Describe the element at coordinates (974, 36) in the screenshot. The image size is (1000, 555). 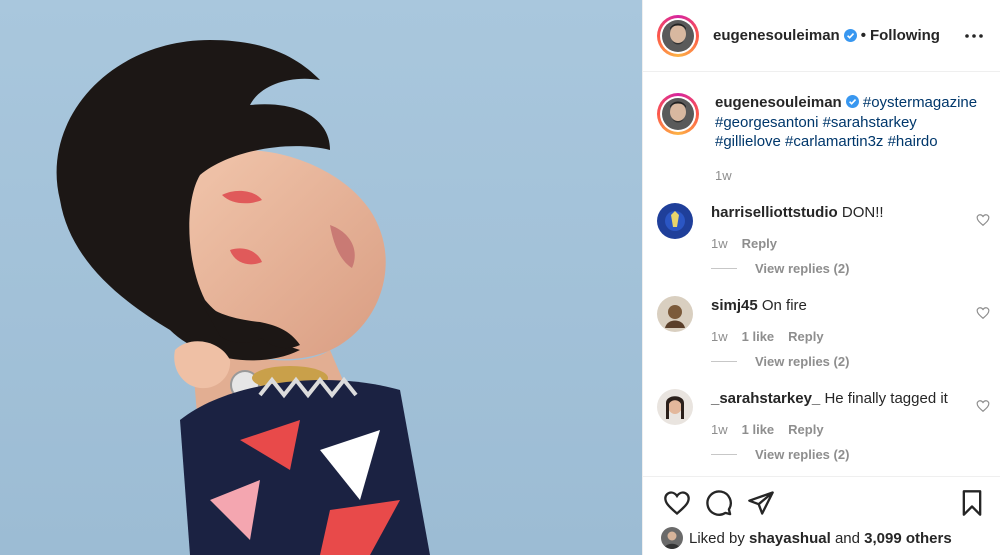
I see `more-options-icon` at that location.